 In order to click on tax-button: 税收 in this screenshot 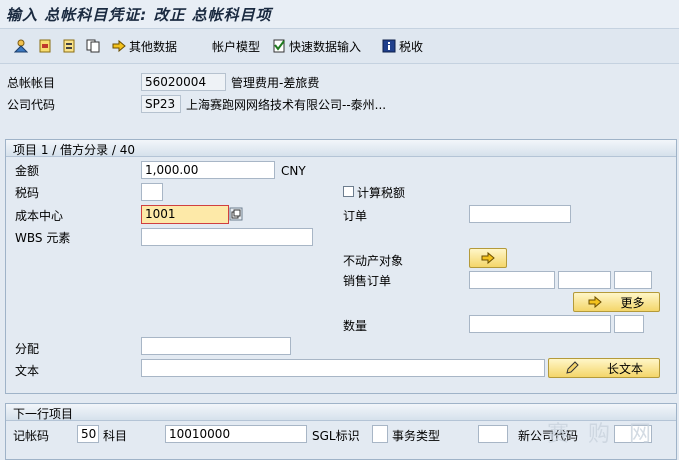, I will do `click(402, 46)`.